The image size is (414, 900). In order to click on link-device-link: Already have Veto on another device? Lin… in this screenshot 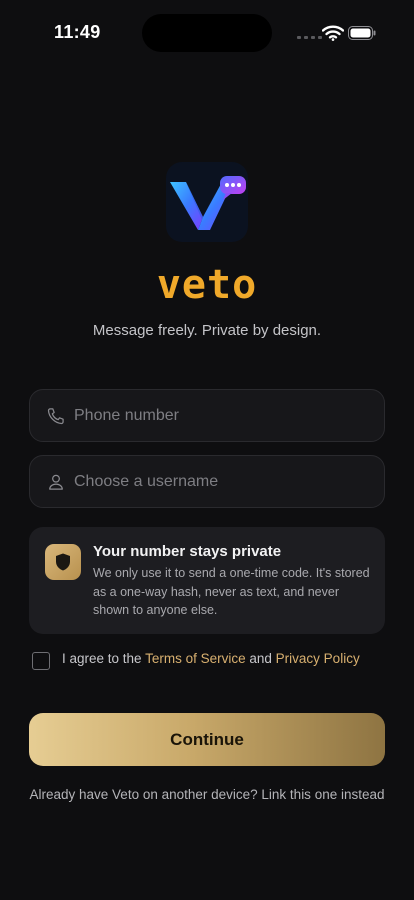, I will do `click(207, 794)`.